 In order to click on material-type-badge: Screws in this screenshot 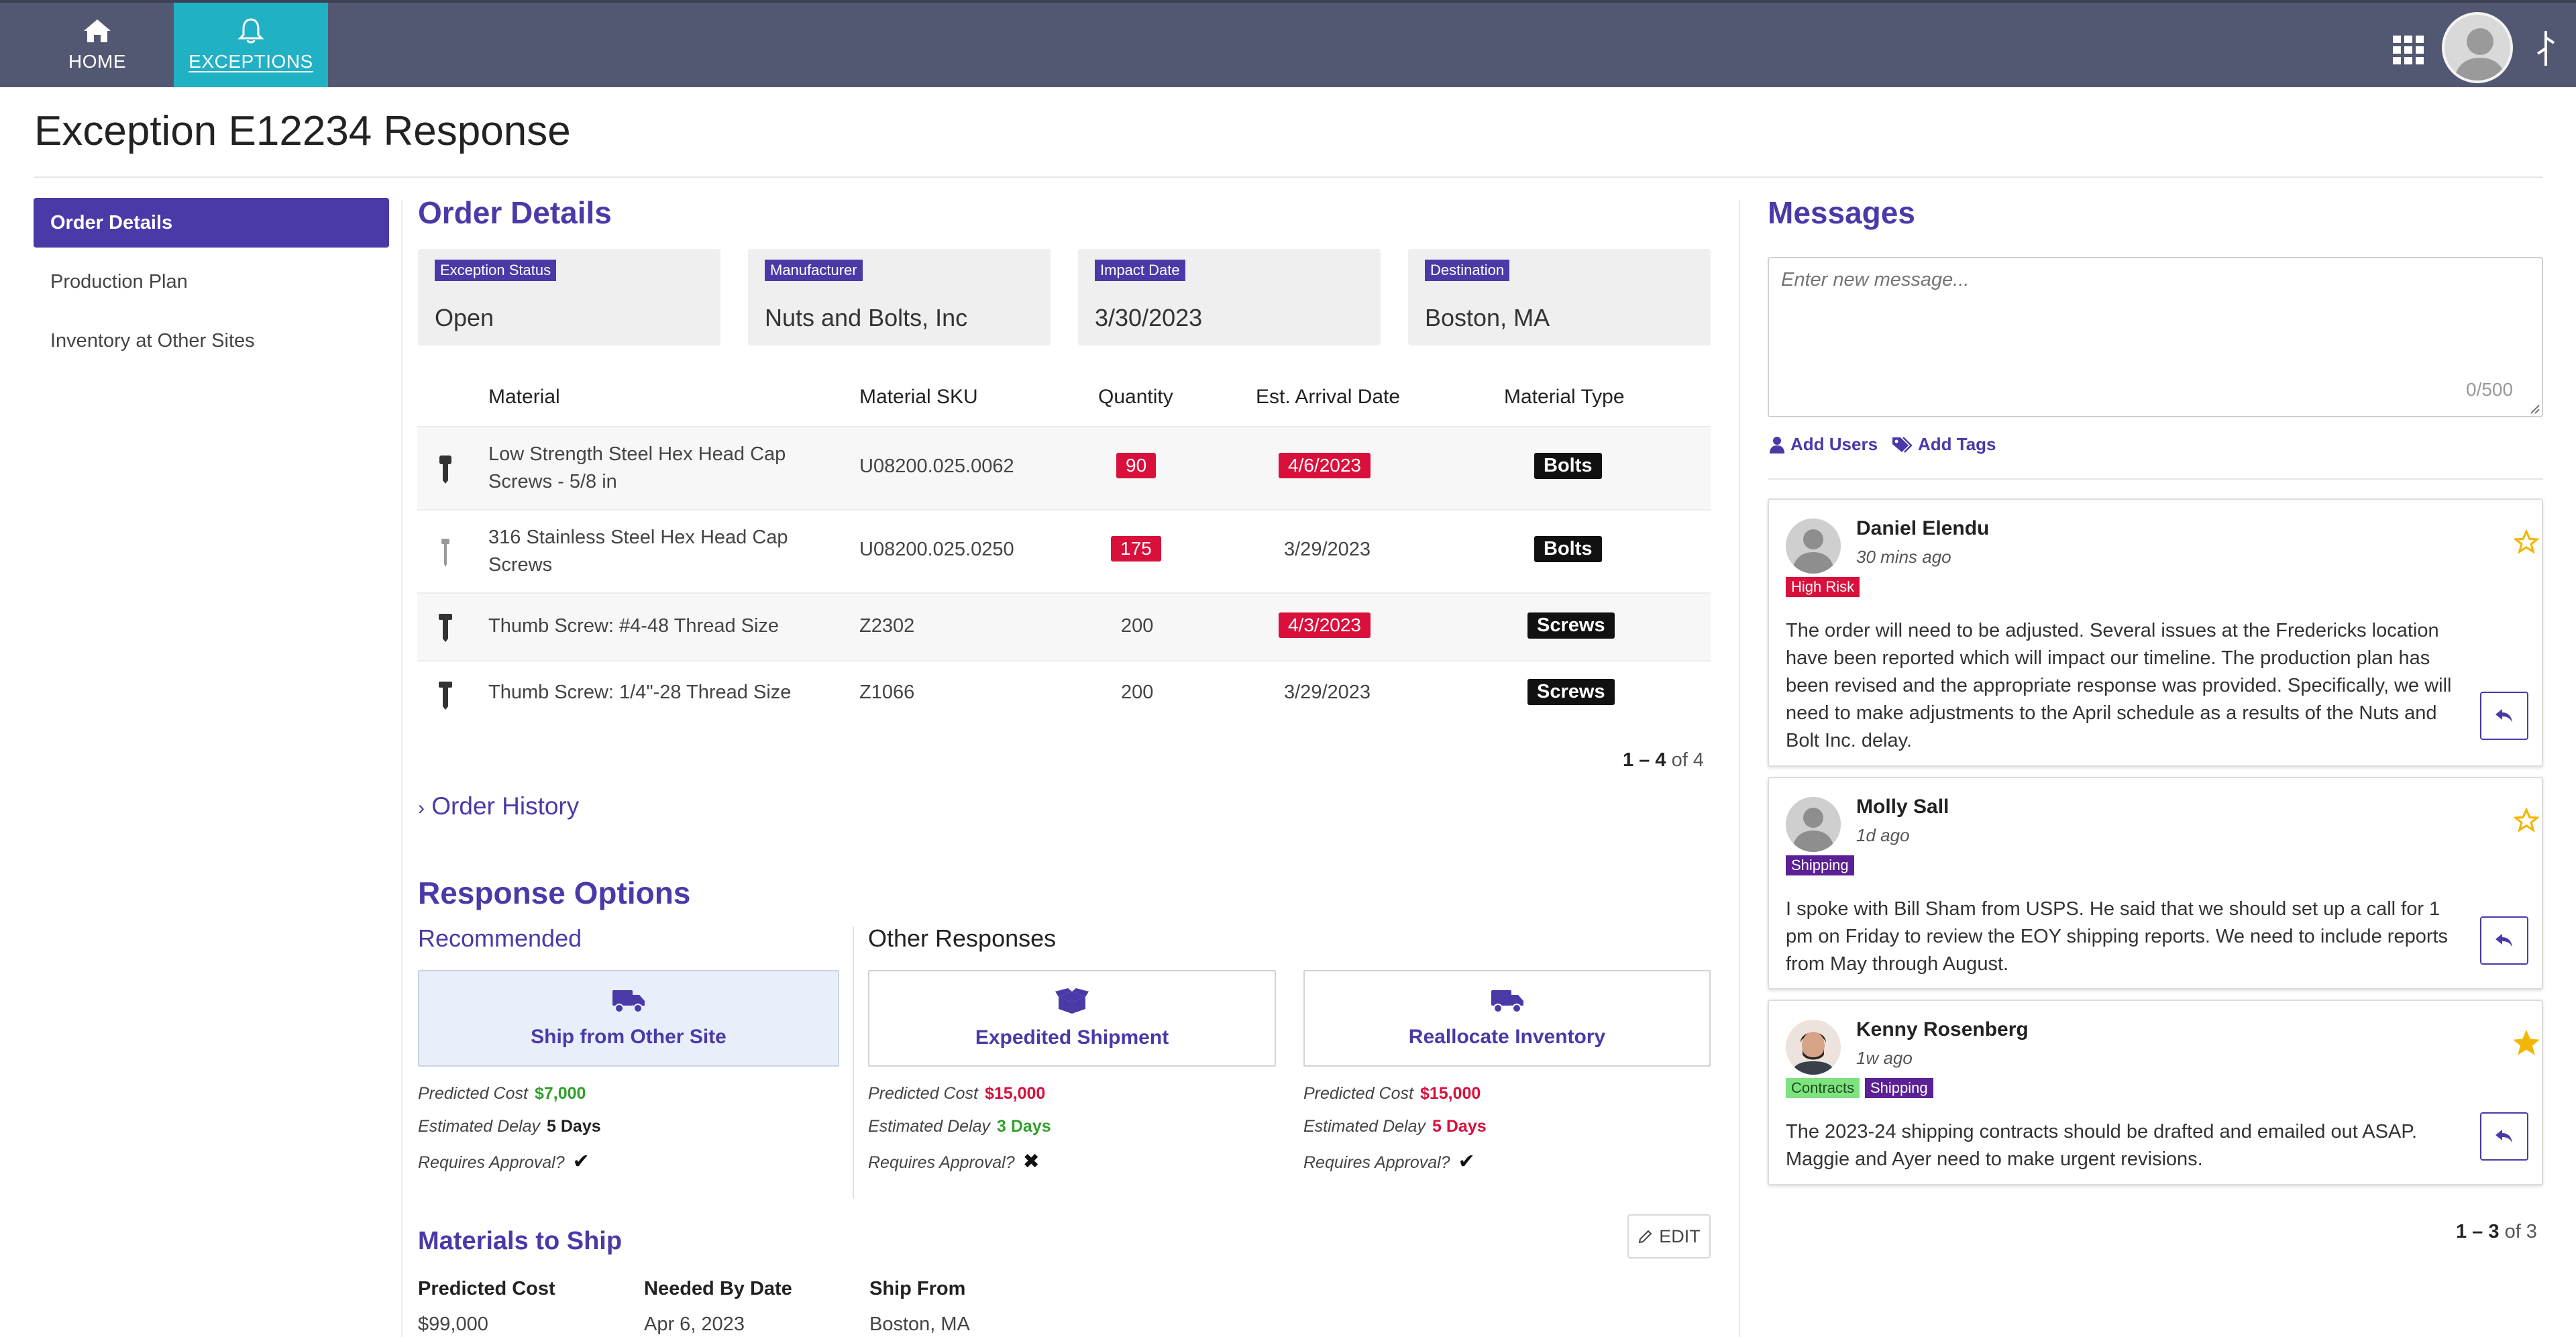, I will do `click(1571, 692)`.